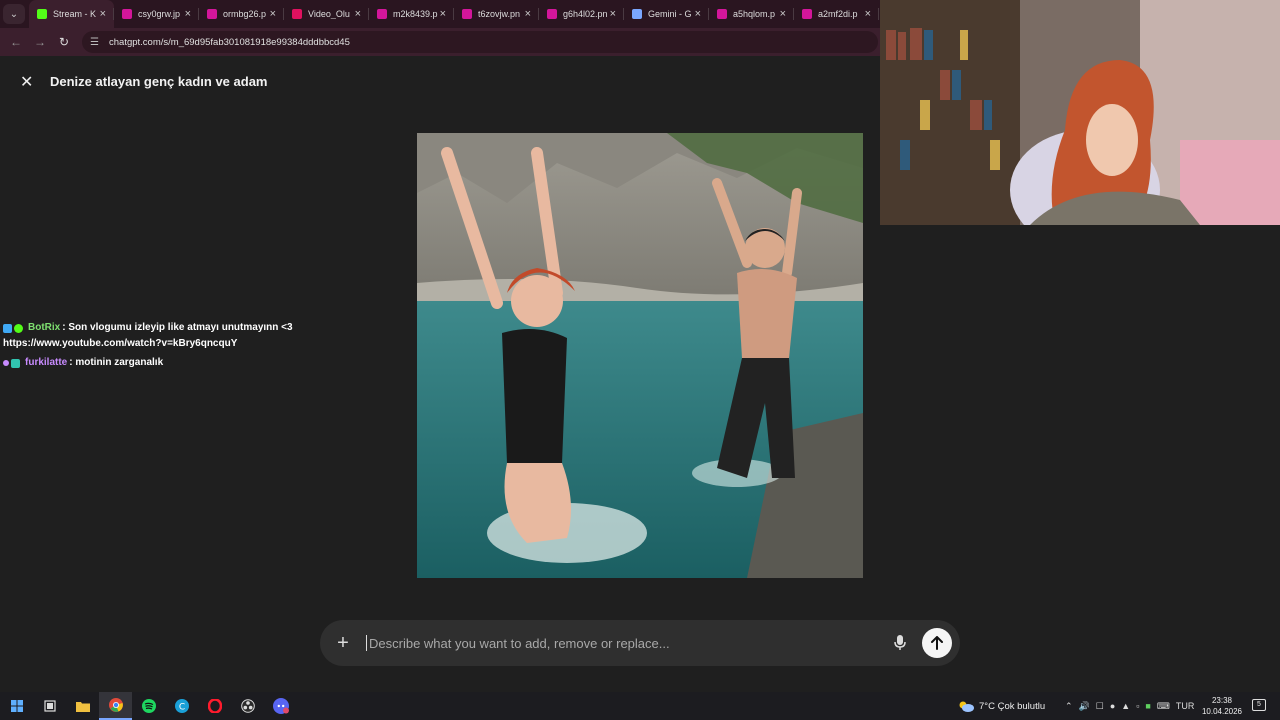 The image size is (1280, 720). I want to click on edit-prompt-bar: +, so click(640, 643).